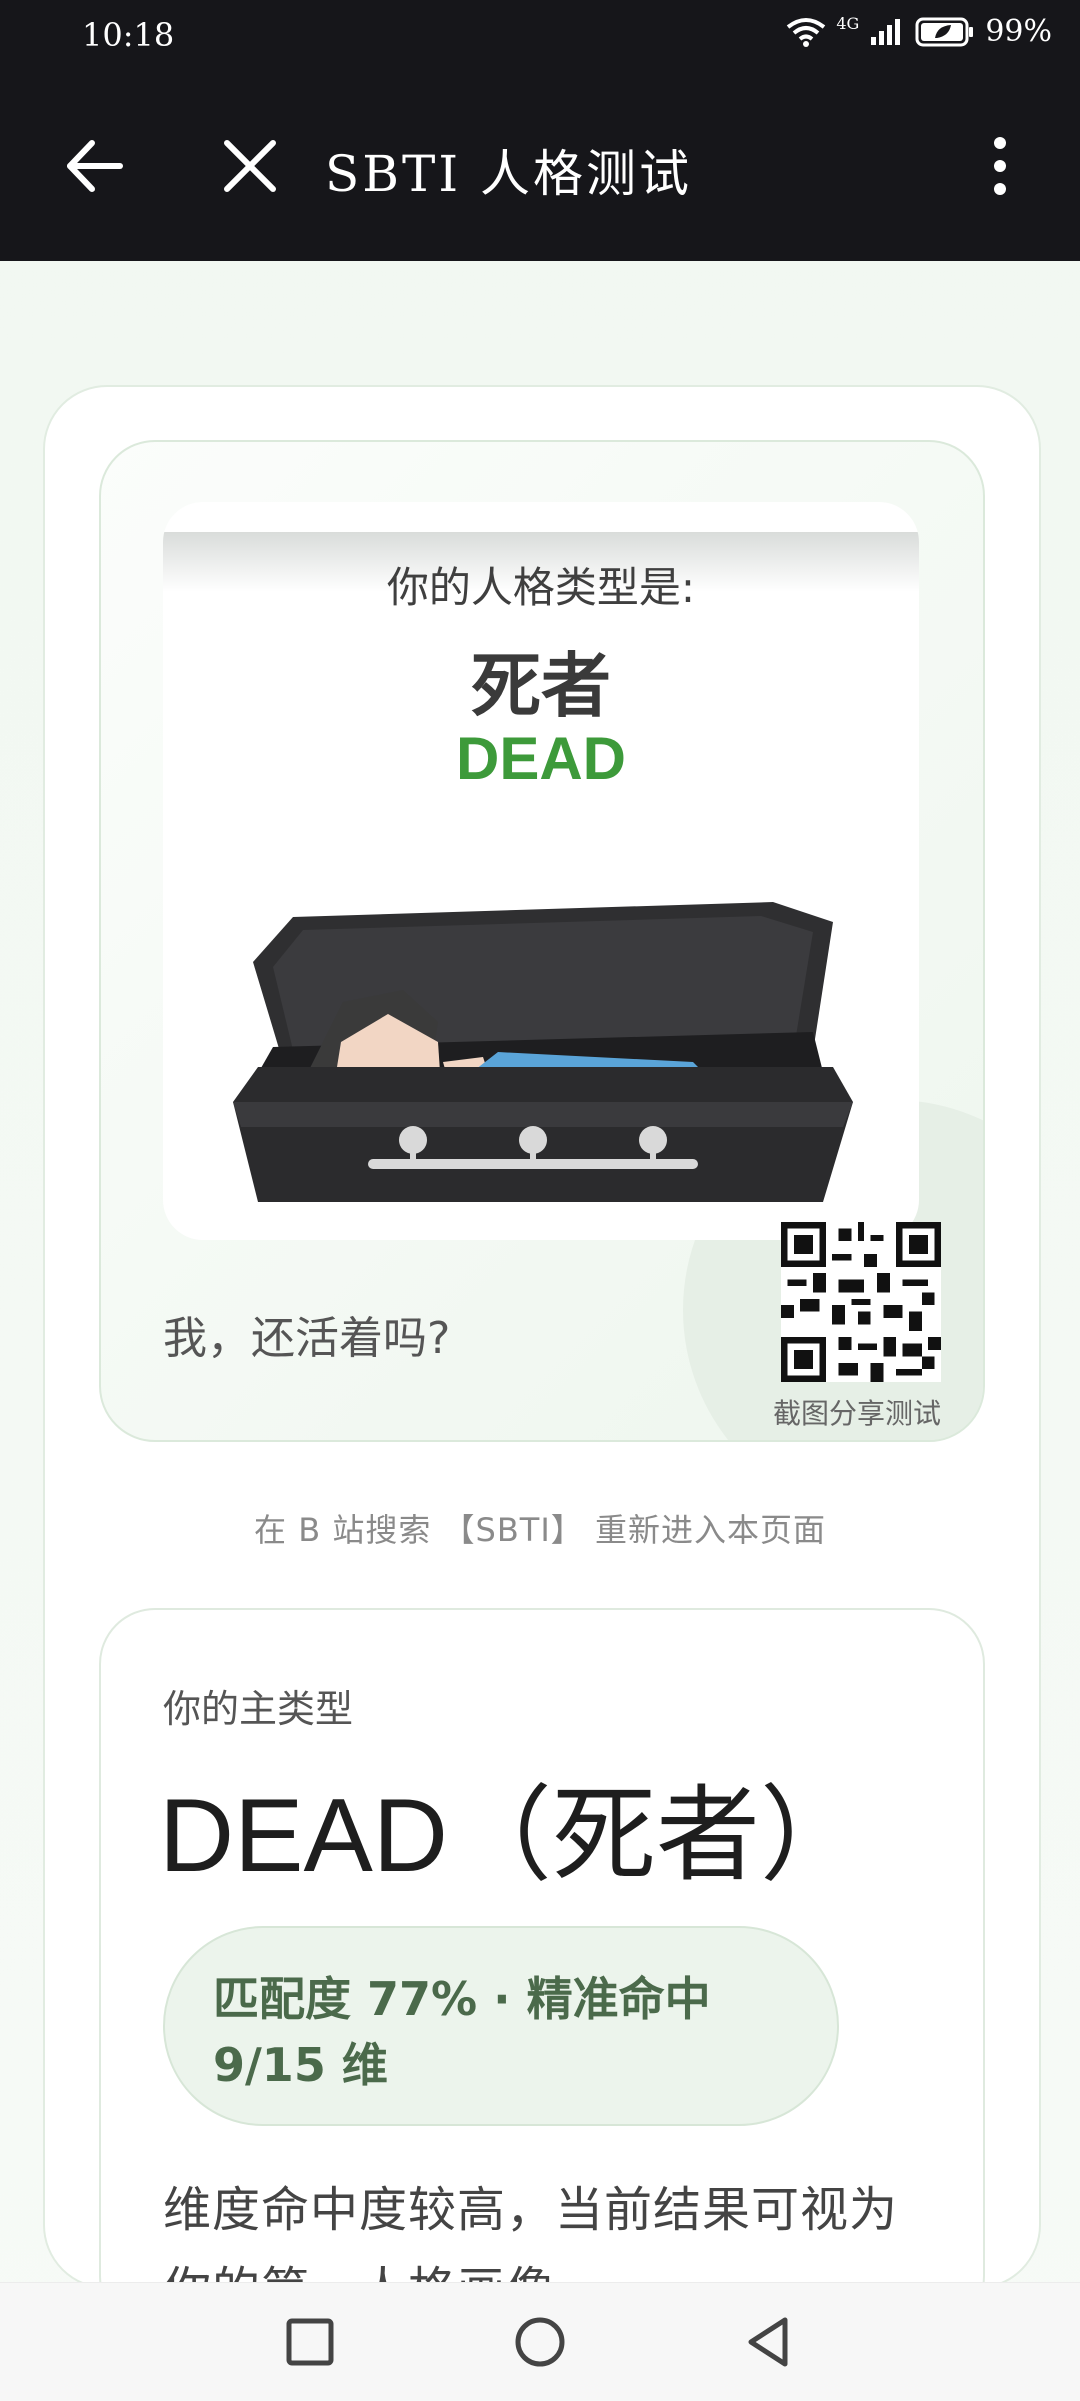  Describe the element at coordinates (886, 31) in the screenshot. I see `signal-icon` at that location.